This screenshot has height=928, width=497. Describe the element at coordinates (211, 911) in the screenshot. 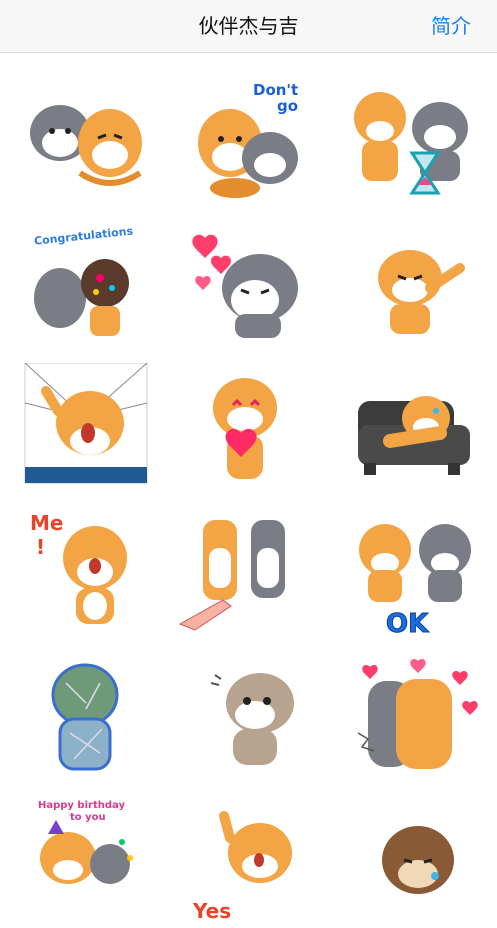

I see `caption-yes: Yes` at that location.